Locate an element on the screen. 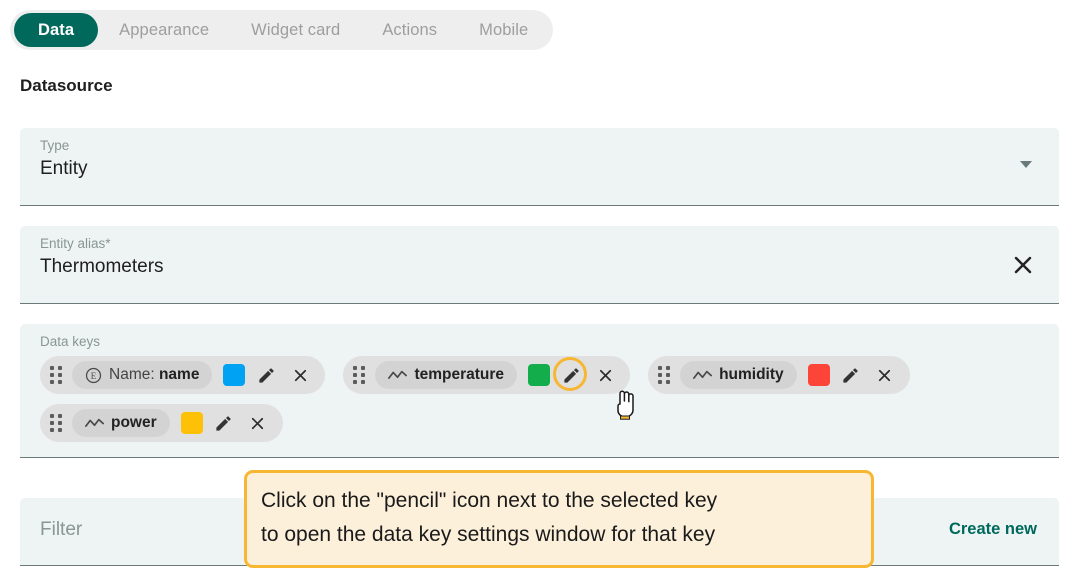 This screenshot has height=587, width=1079. data-key-name-button: power is located at coordinates (121, 423).